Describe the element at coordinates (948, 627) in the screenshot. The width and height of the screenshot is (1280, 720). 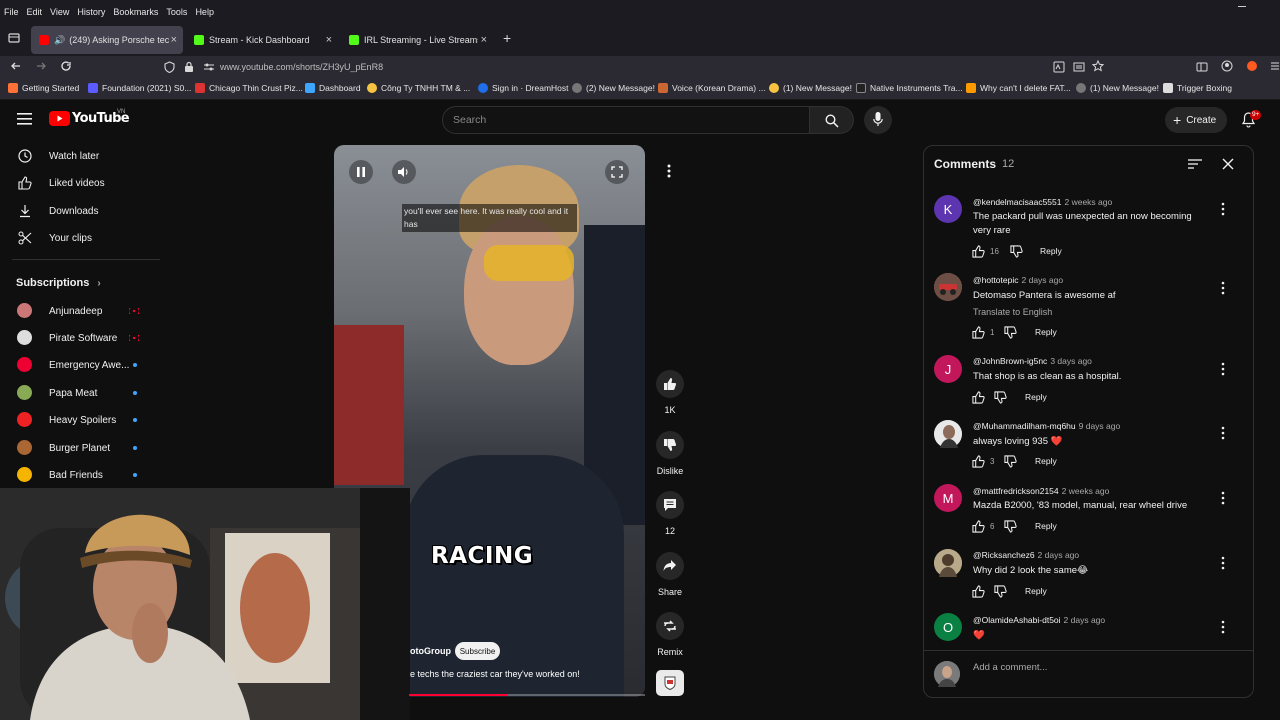
I see `commenter-avatar: O` at that location.